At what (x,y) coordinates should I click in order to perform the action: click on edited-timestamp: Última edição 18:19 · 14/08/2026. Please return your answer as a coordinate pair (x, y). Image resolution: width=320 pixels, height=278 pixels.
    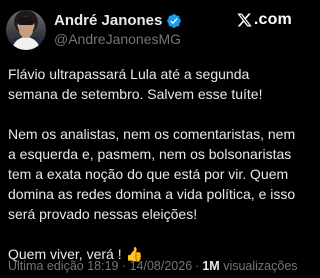
    Looking at the image, I should click on (100, 266).